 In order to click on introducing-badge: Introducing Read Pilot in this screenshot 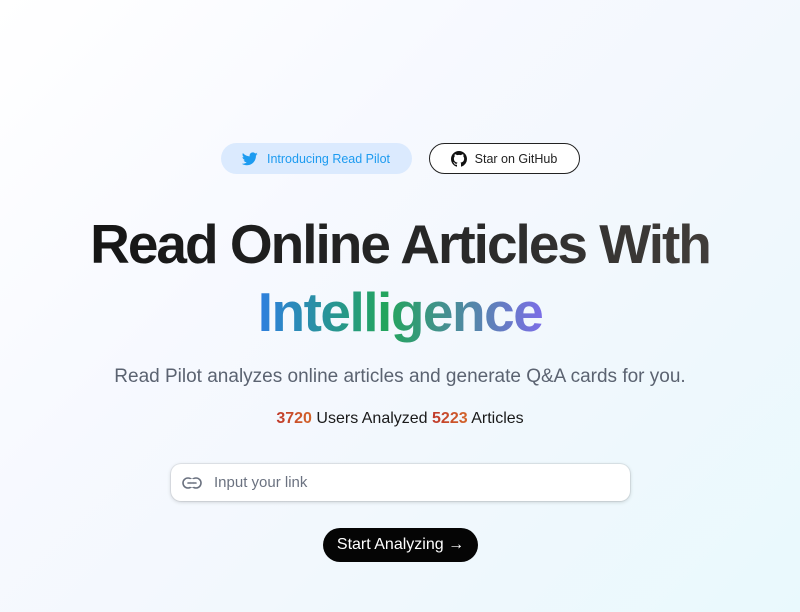, I will do `click(316, 158)`.